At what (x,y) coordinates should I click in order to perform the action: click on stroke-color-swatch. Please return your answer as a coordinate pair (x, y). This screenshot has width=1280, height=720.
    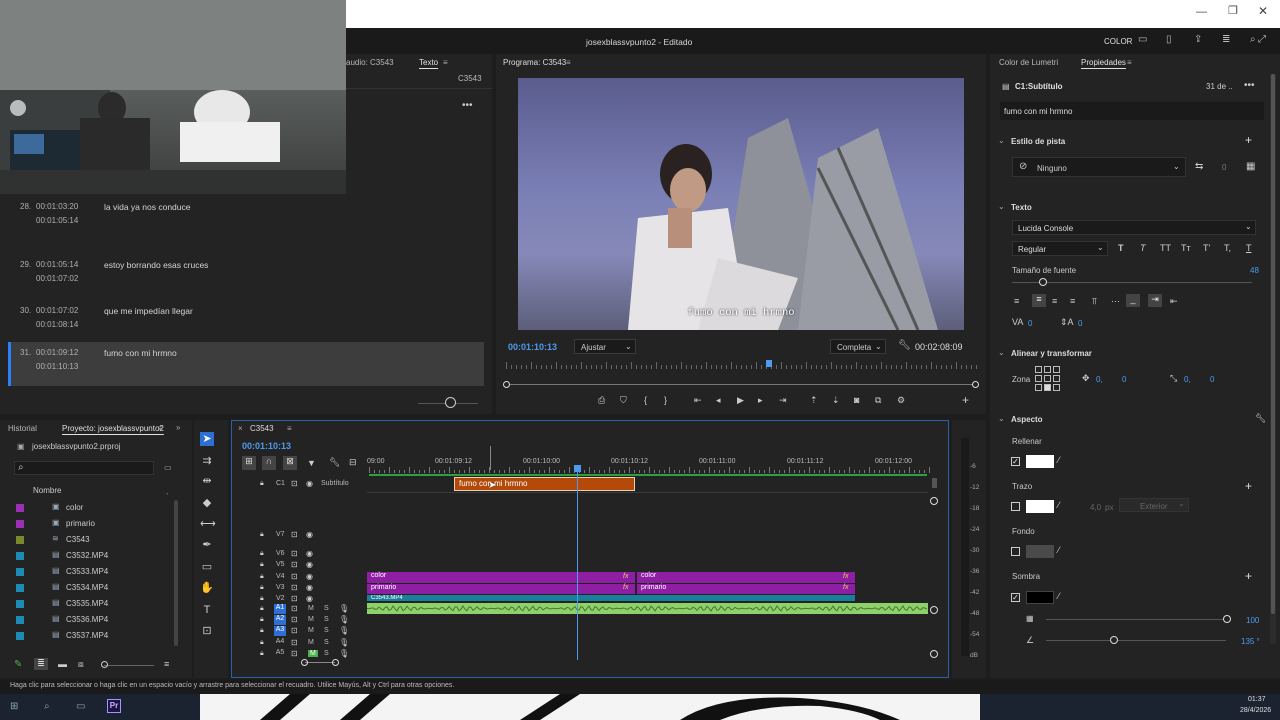
    Looking at the image, I should click on (1040, 506).